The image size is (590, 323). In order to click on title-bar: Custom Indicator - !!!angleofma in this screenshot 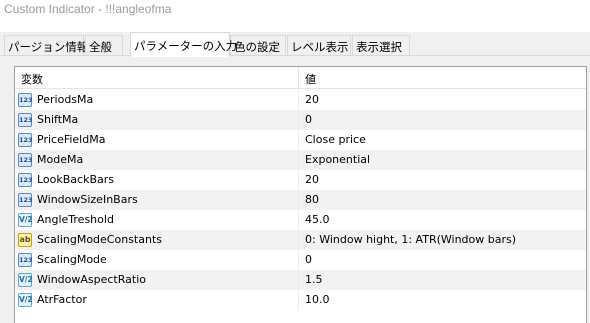, I will do `click(295, 12)`.